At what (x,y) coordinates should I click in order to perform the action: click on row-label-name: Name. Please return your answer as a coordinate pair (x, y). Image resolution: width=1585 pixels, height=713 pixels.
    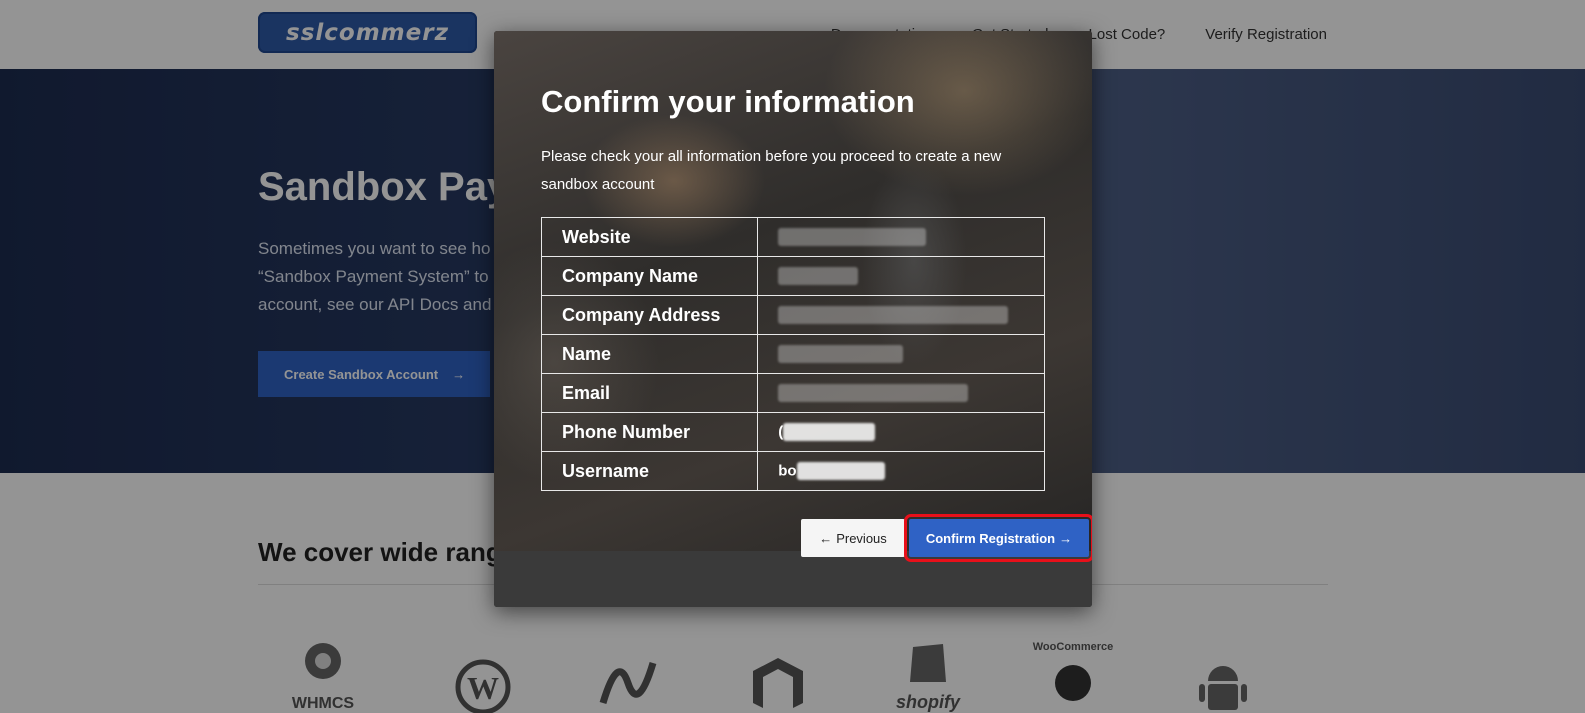
    Looking at the image, I should click on (649, 354).